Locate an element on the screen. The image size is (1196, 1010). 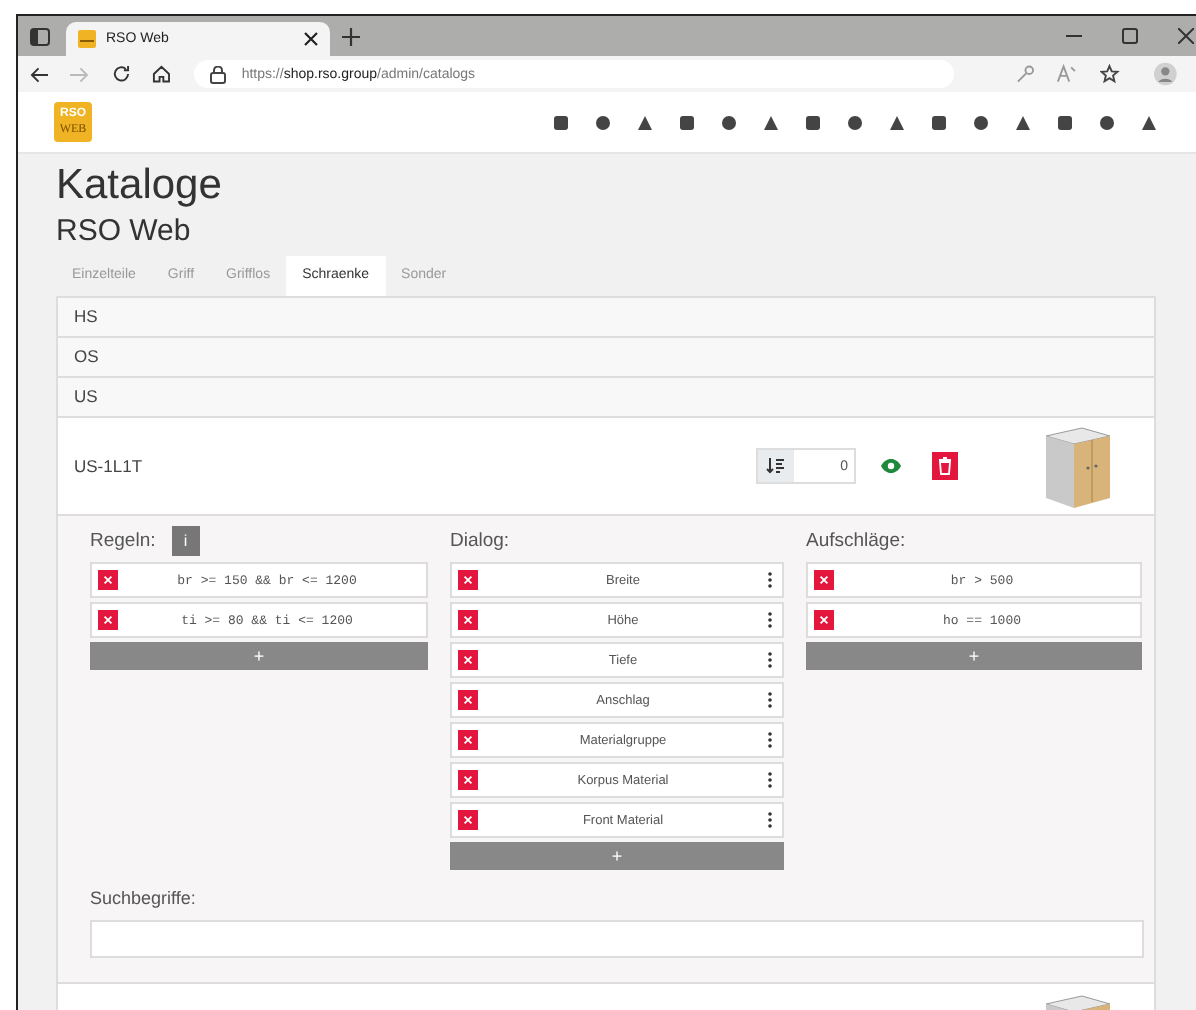
page-subtitle: RSO Web is located at coordinates (124, 231).